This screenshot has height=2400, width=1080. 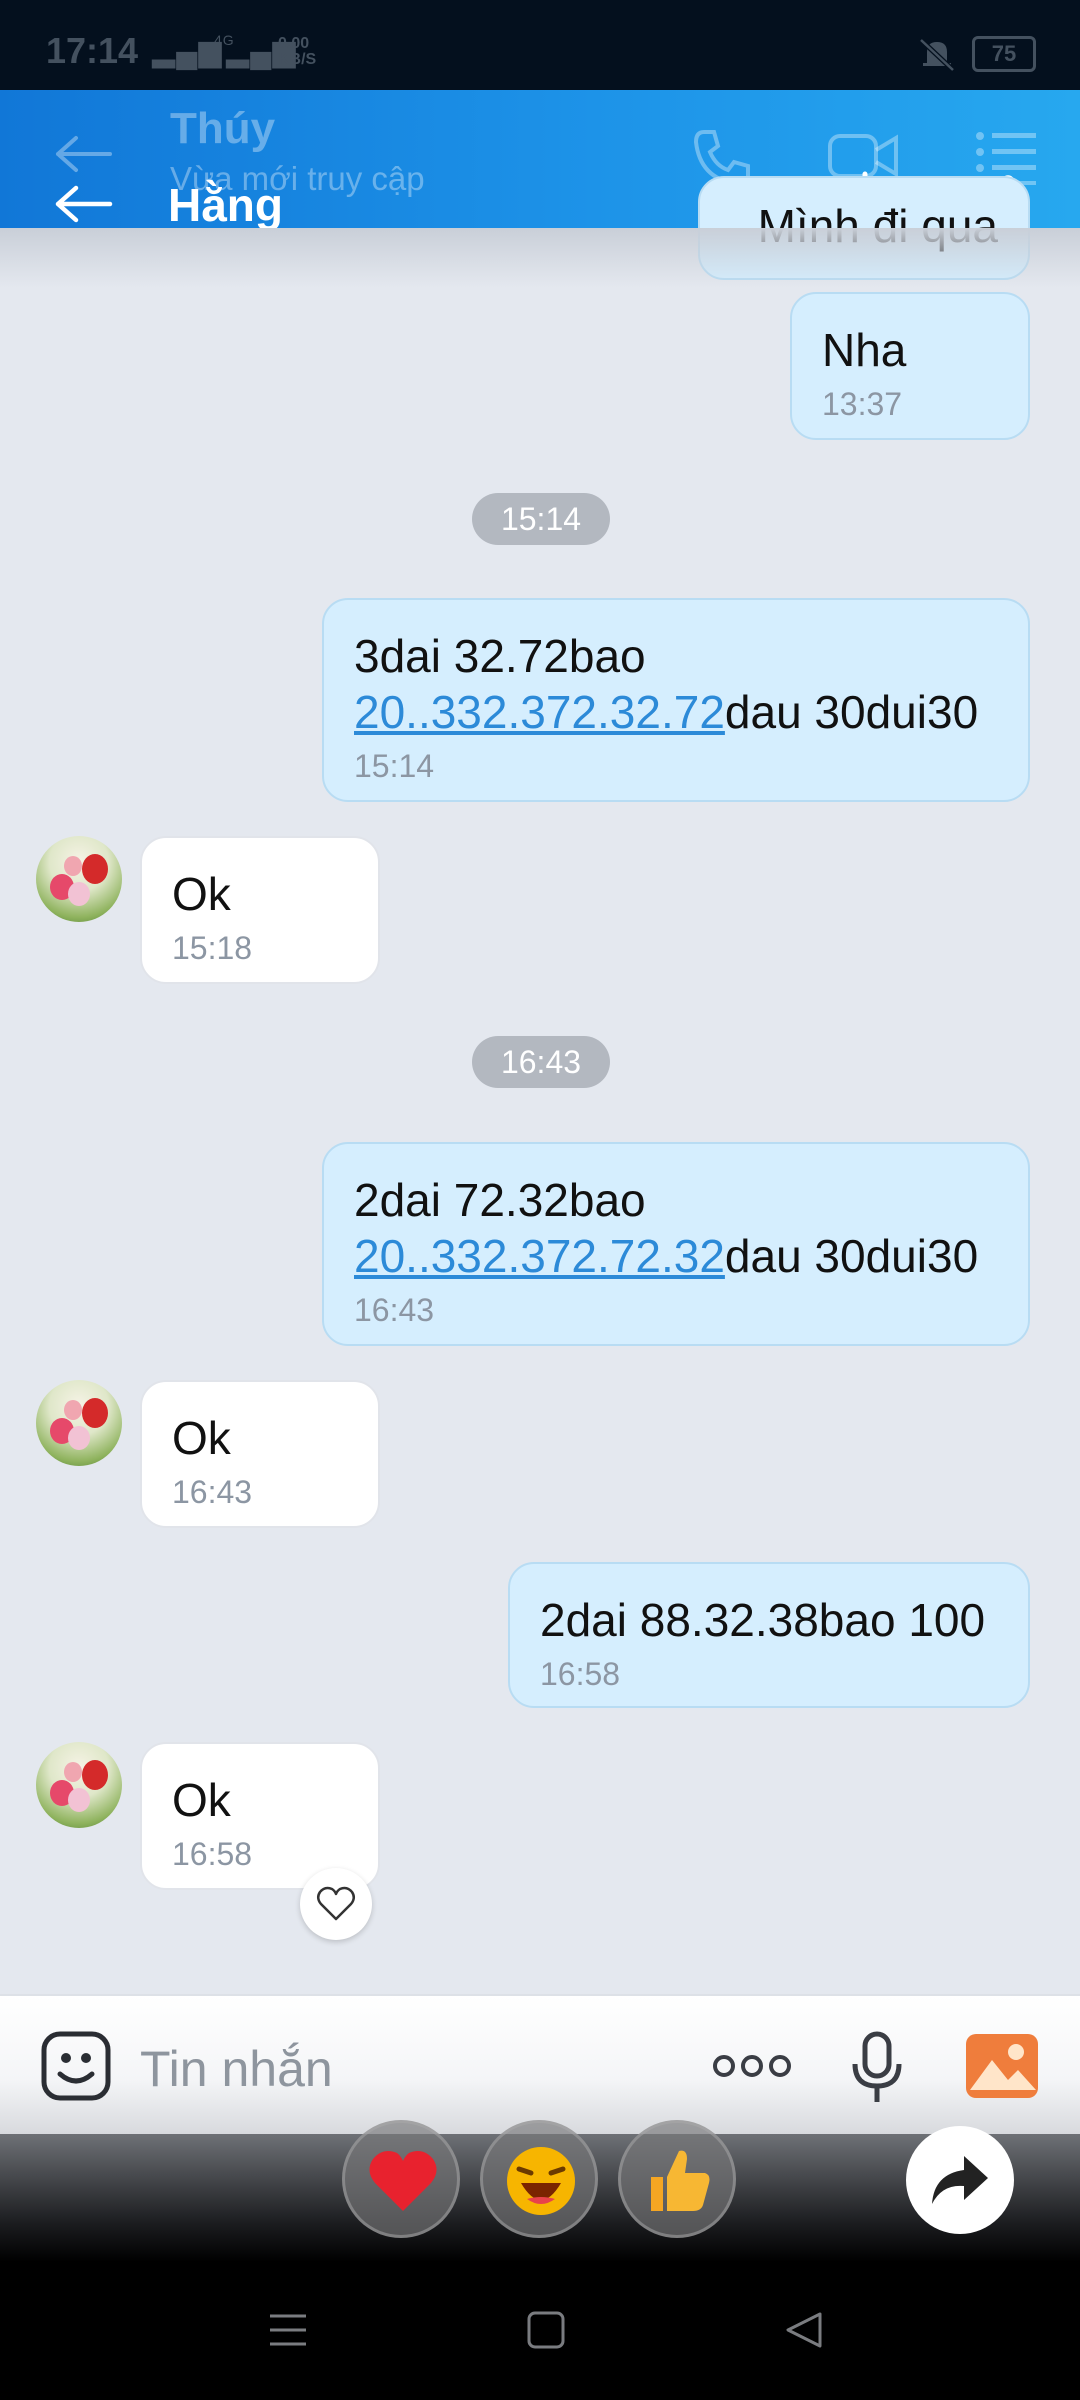 I want to click on network-speed-unit: KB/S, so click(x=297, y=59).